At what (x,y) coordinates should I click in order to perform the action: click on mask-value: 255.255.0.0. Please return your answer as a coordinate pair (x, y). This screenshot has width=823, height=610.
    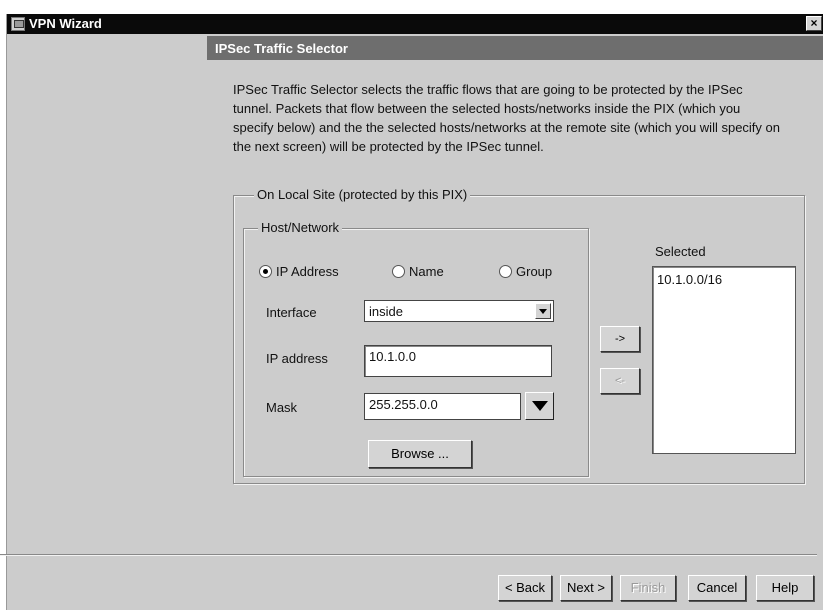
    Looking at the image, I should click on (403, 404).